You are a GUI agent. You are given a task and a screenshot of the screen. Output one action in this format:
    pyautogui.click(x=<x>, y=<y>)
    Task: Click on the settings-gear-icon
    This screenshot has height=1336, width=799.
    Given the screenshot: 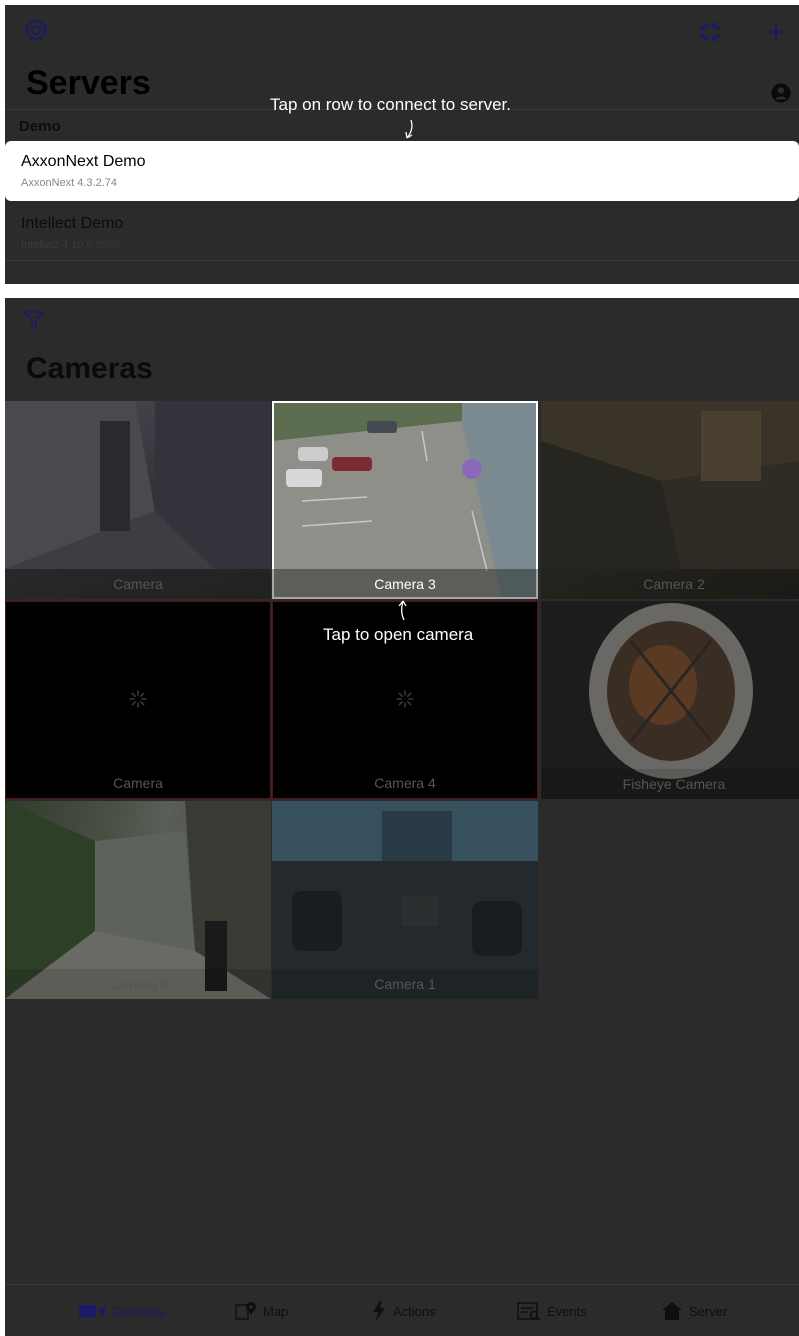 What is the action you would take?
    pyautogui.click(x=36, y=30)
    